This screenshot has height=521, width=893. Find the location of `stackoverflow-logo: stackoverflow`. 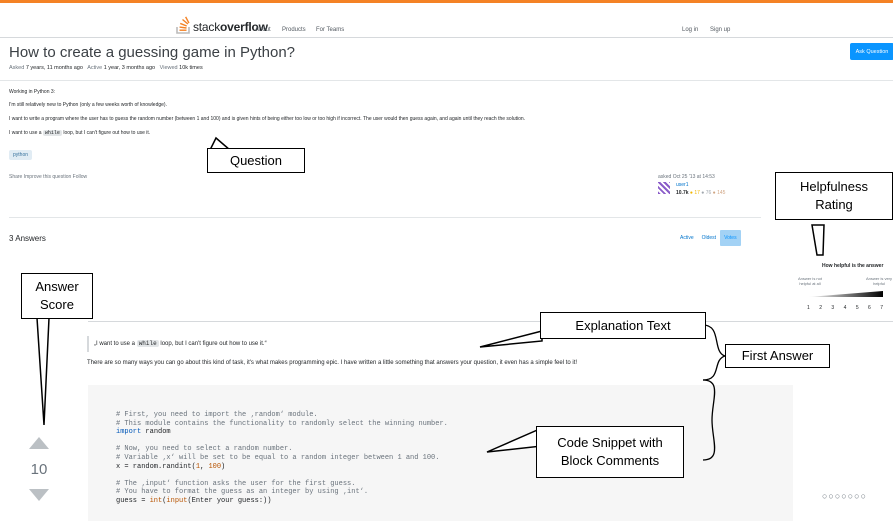

stackoverflow-logo: stackoverflow is located at coordinates (222, 25).